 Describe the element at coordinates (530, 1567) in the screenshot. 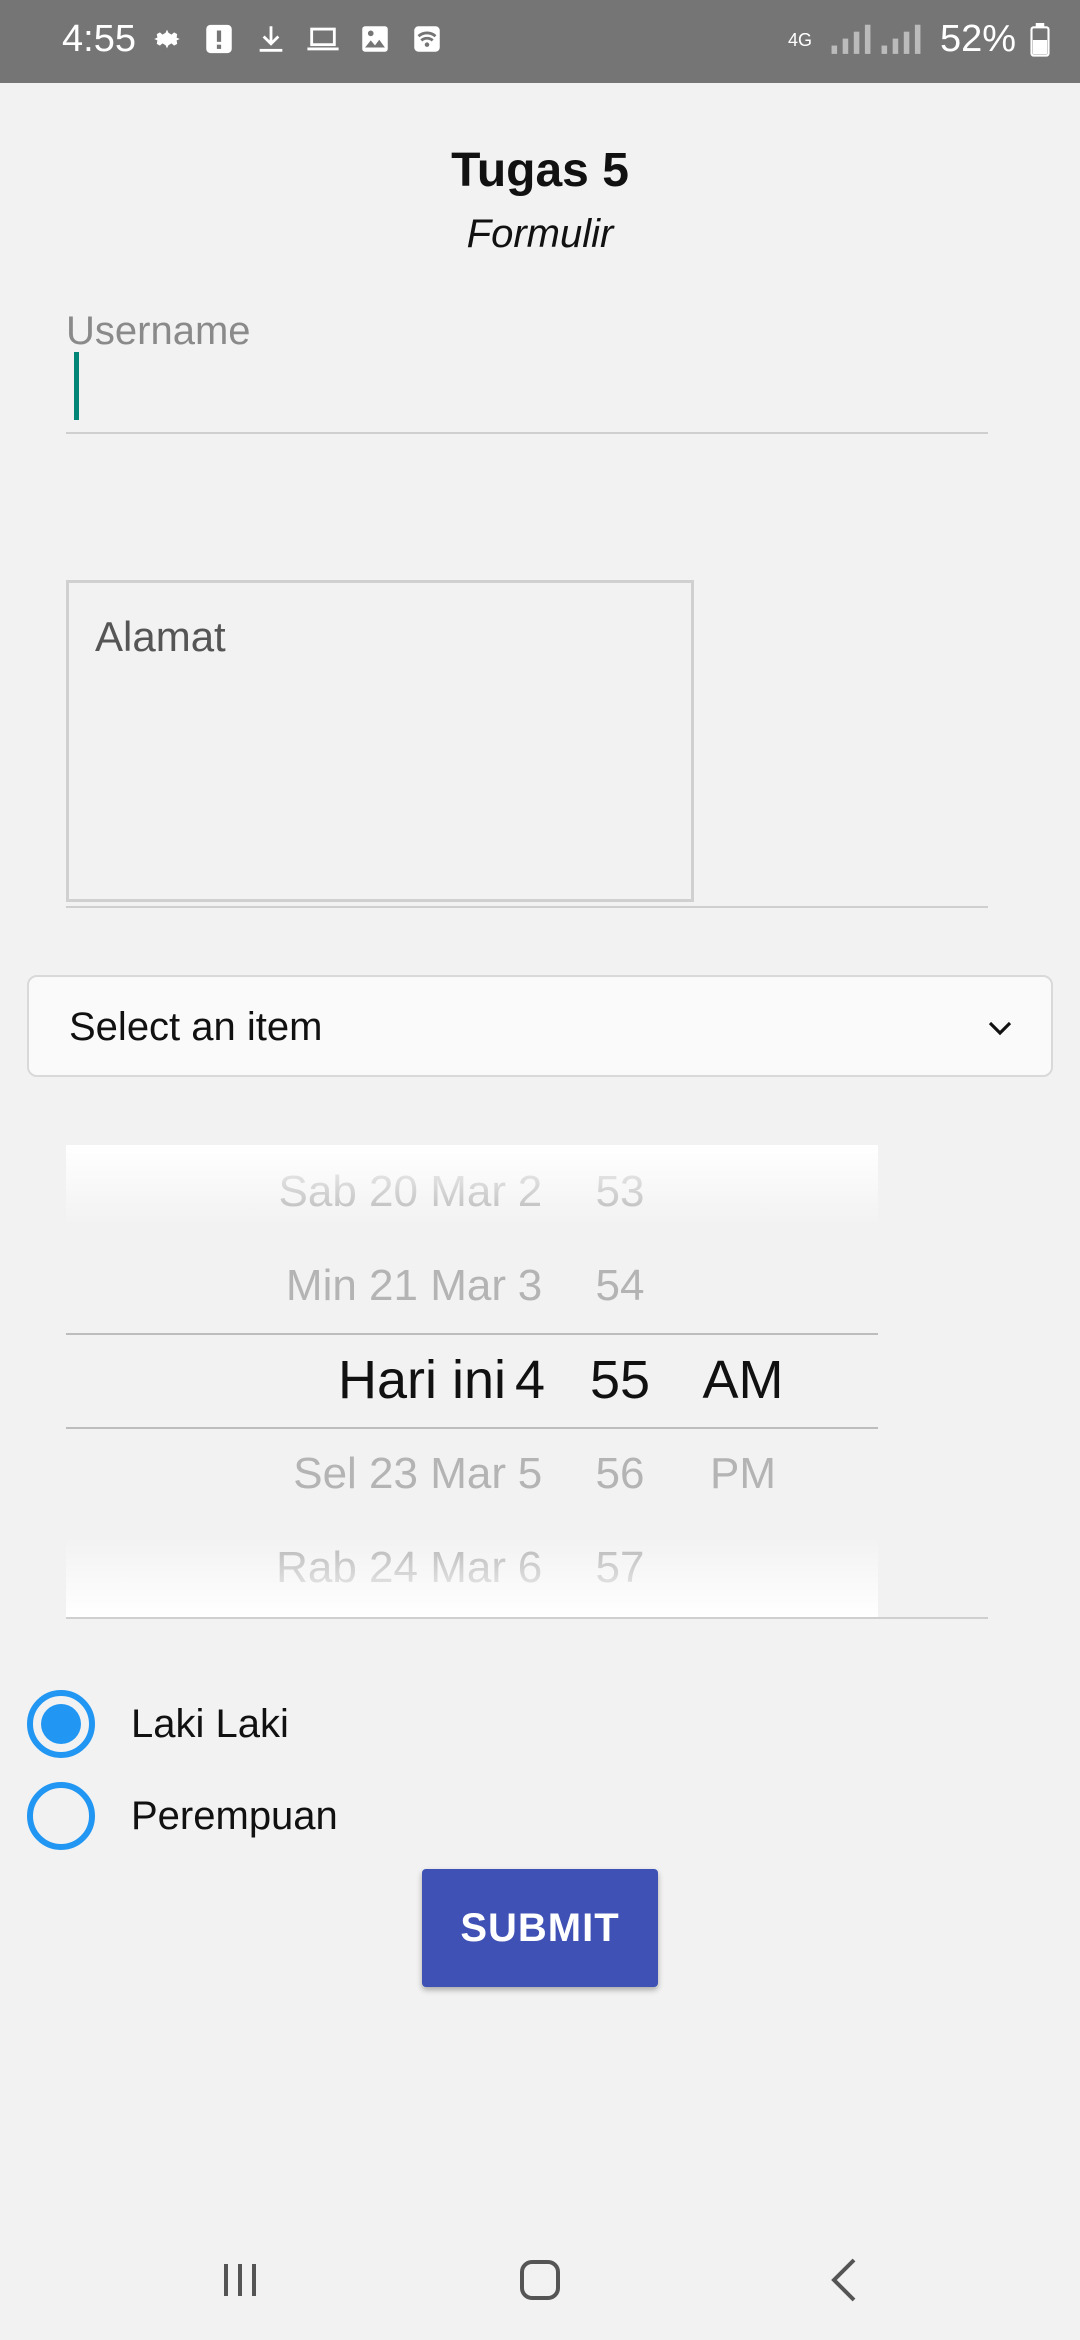

I see `picker-hour: 6` at that location.